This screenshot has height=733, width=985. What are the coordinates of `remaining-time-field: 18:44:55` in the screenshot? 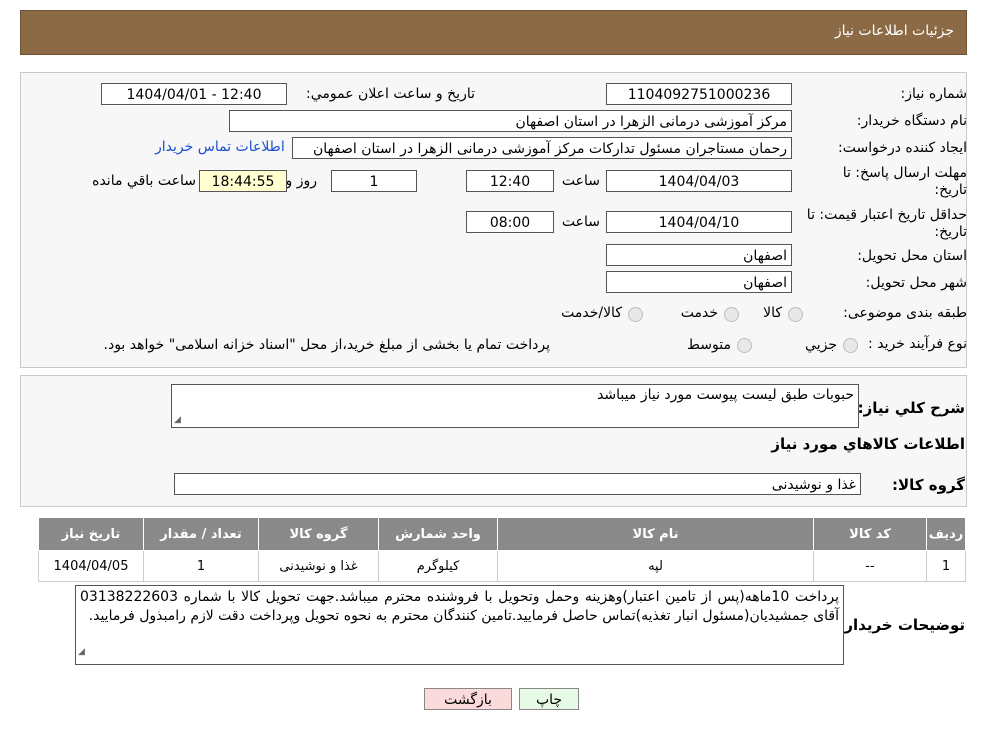 It's located at (243, 181).